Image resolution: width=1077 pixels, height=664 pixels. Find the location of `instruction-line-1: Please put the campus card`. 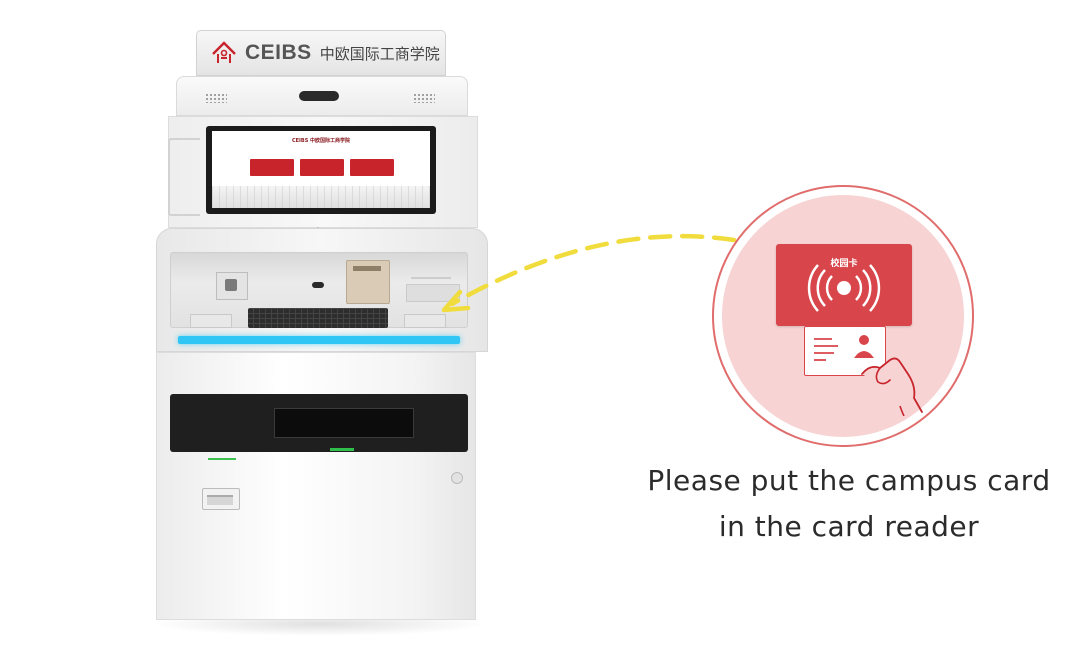

instruction-line-1: Please put the campus card is located at coordinates (849, 480).